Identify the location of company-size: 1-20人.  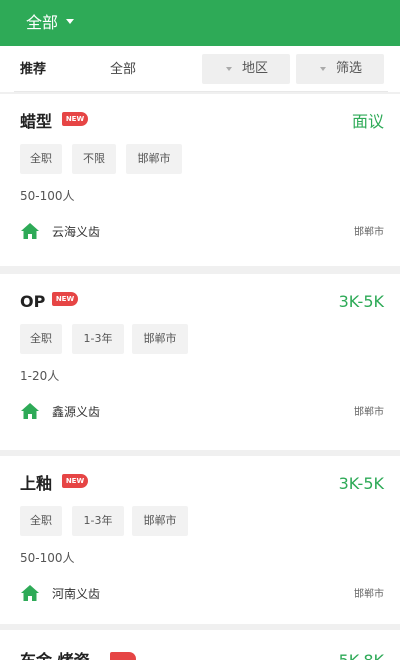
(40, 376).